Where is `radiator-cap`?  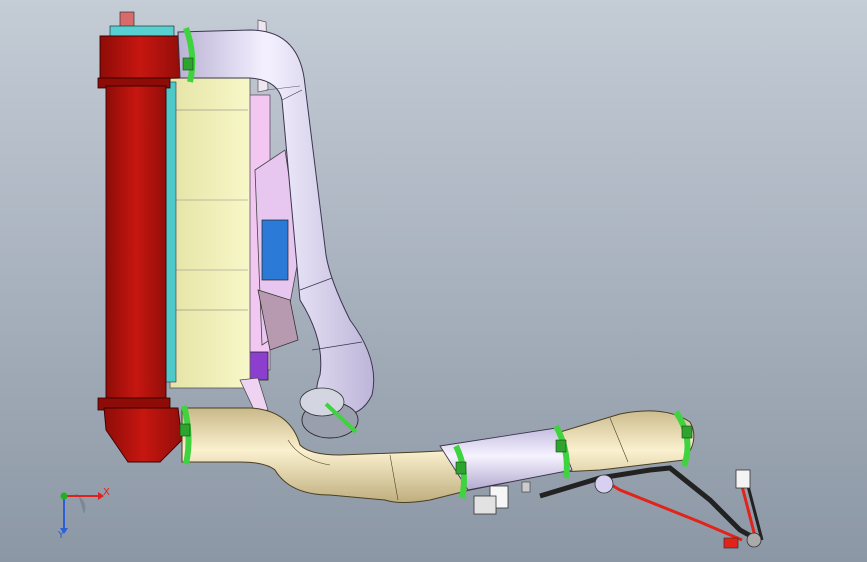
radiator-cap is located at coordinates (127, 20).